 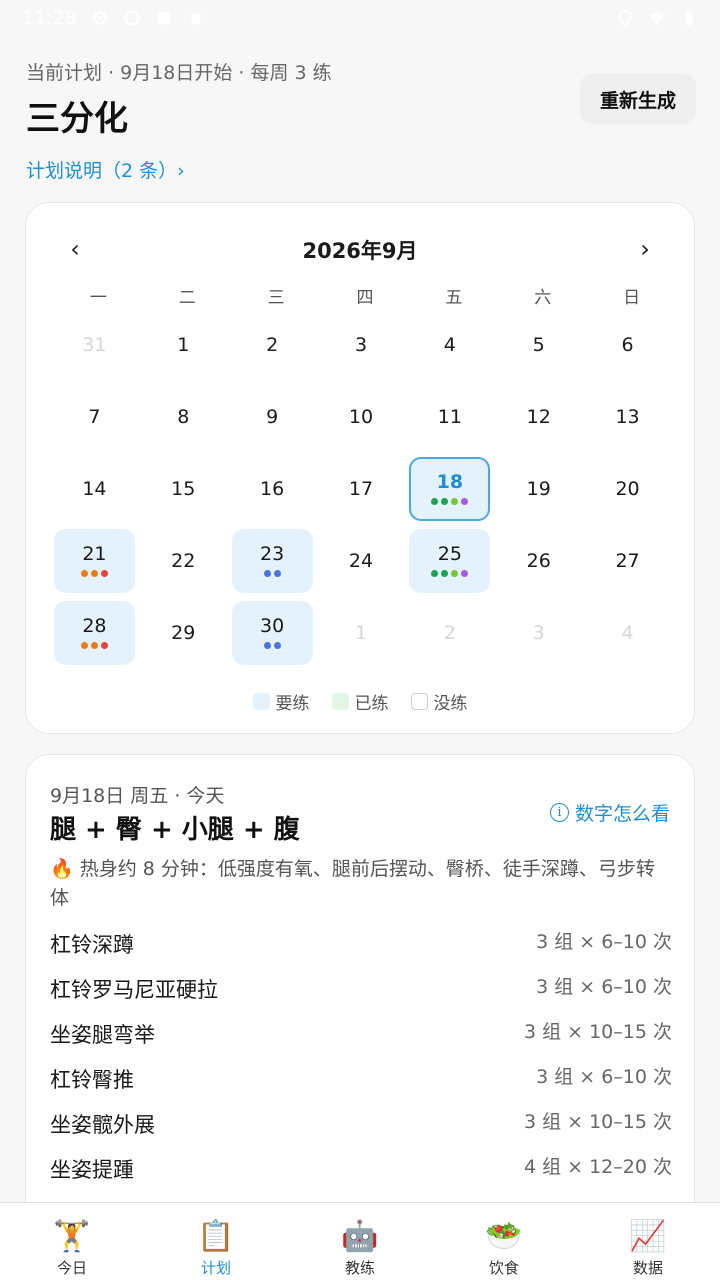 What do you see at coordinates (102, 1125) in the screenshot?
I see `exercise-name: 坐姿髋外展` at bounding box center [102, 1125].